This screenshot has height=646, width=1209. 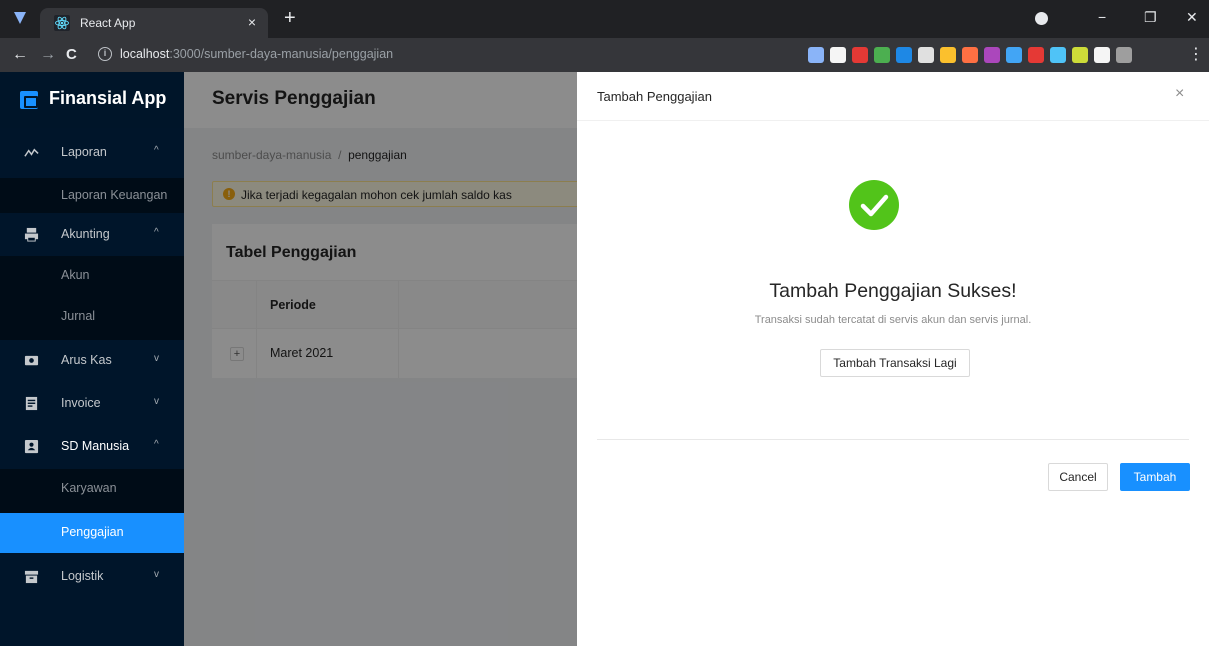 I want to click on result-title: Tambah Penggajian Sukses!, so click(x=893, y=291).